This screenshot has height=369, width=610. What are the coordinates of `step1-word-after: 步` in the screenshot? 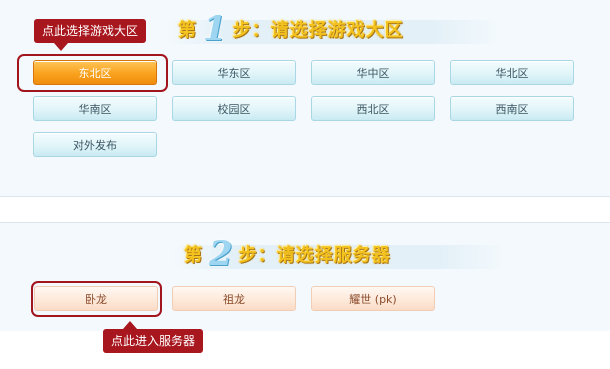 It's located at (242, 30).